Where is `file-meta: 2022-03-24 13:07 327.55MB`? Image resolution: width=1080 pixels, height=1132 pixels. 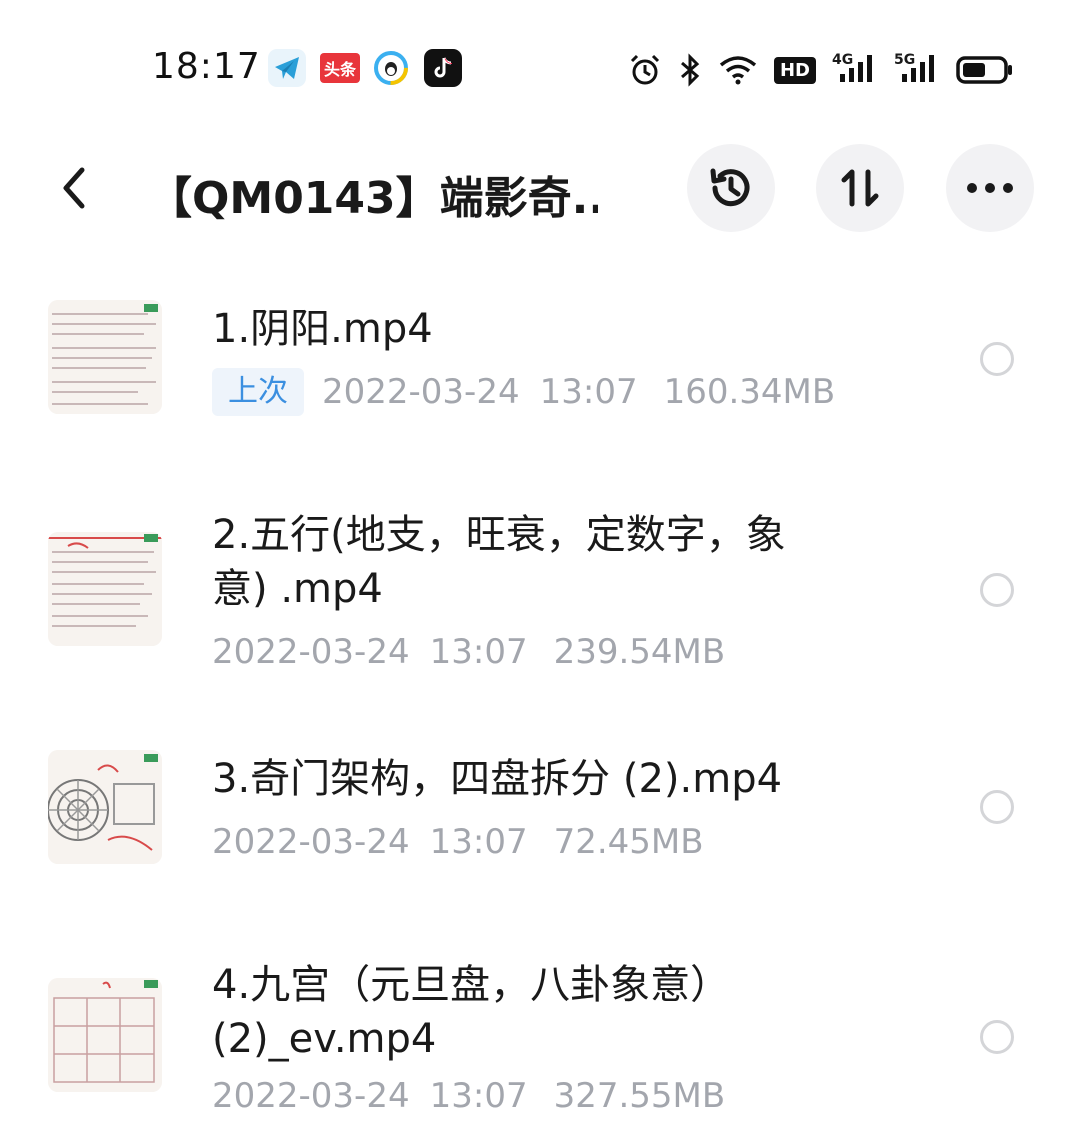
file-meta: 2022-03-24 13:07 327.55MB is located at coordinates (468, 1096).